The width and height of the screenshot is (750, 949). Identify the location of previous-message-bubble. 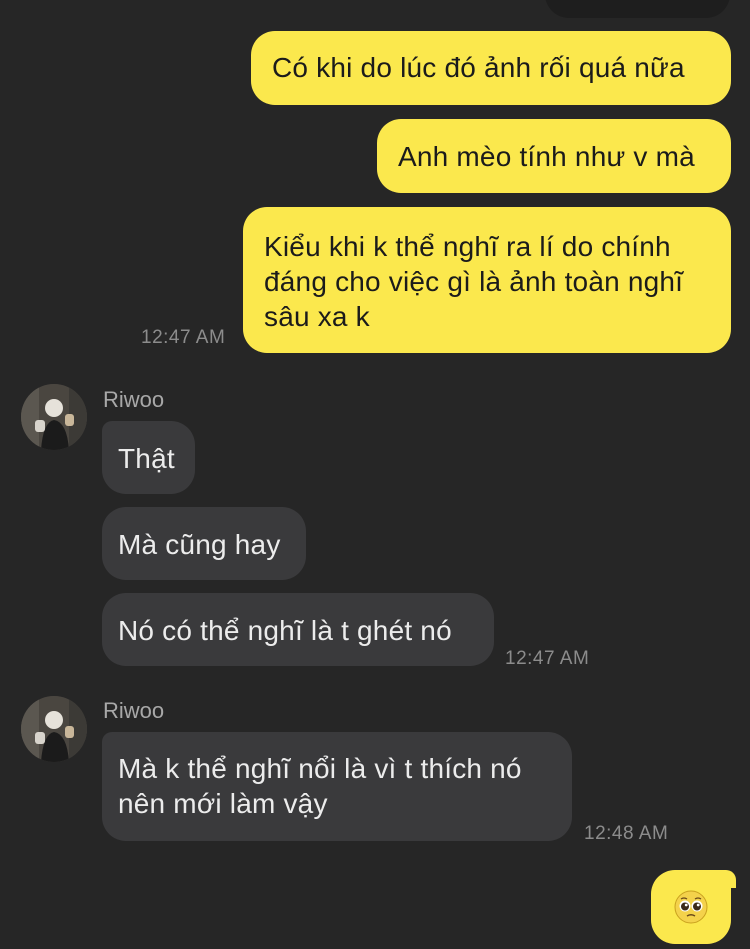
(637, 9).